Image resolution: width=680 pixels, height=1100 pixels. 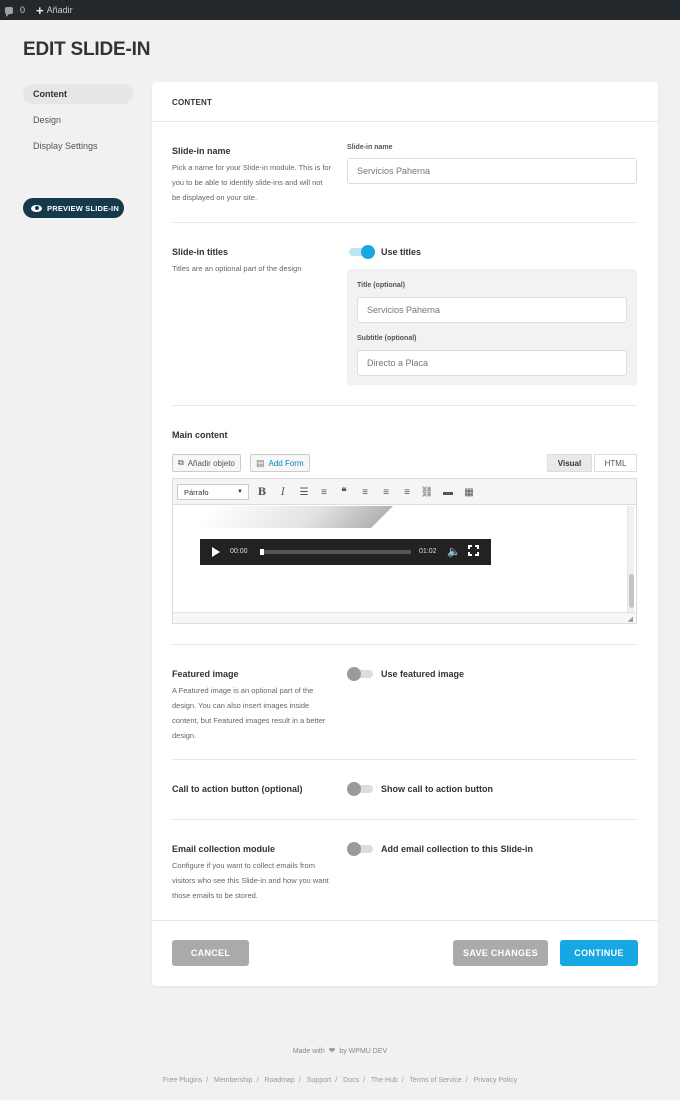 I want to click on sidebar-item-label: Design, so click(x=47, y=120).